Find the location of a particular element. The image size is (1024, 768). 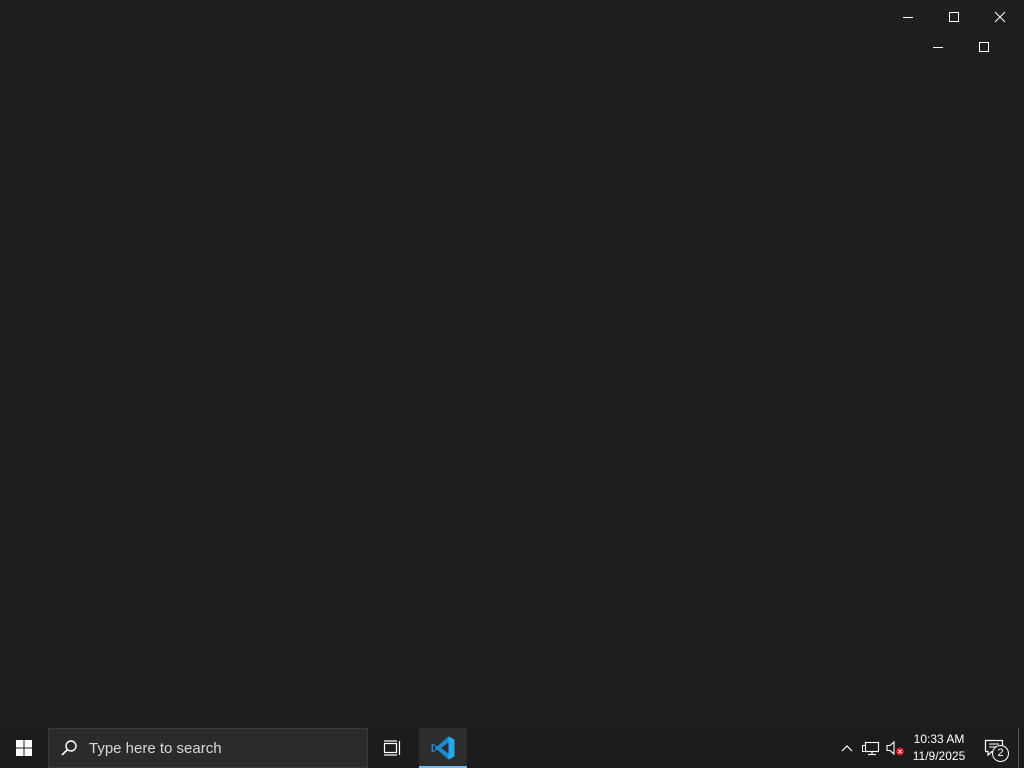

chevron-up-icon is located at coordinates (847, 748).